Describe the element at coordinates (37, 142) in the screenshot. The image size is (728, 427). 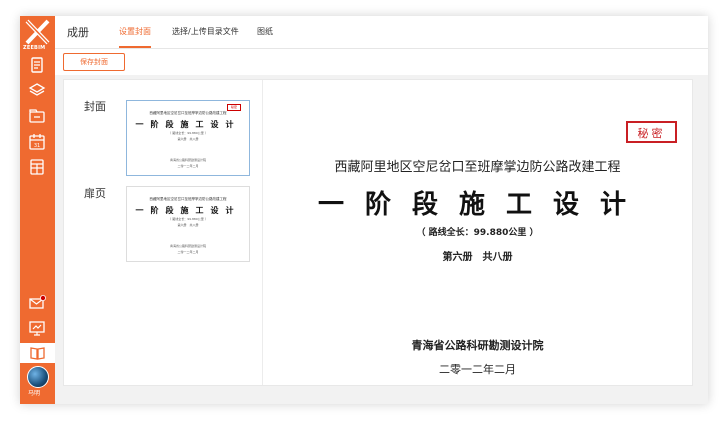
I see `calendar-icon: 31` at that location.